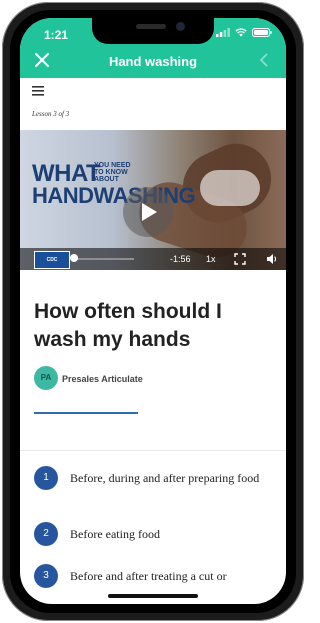  What do you see at coordinates (223, 32) in the screenshot?
I see `signal-icon` at bounding box center [223, 32].